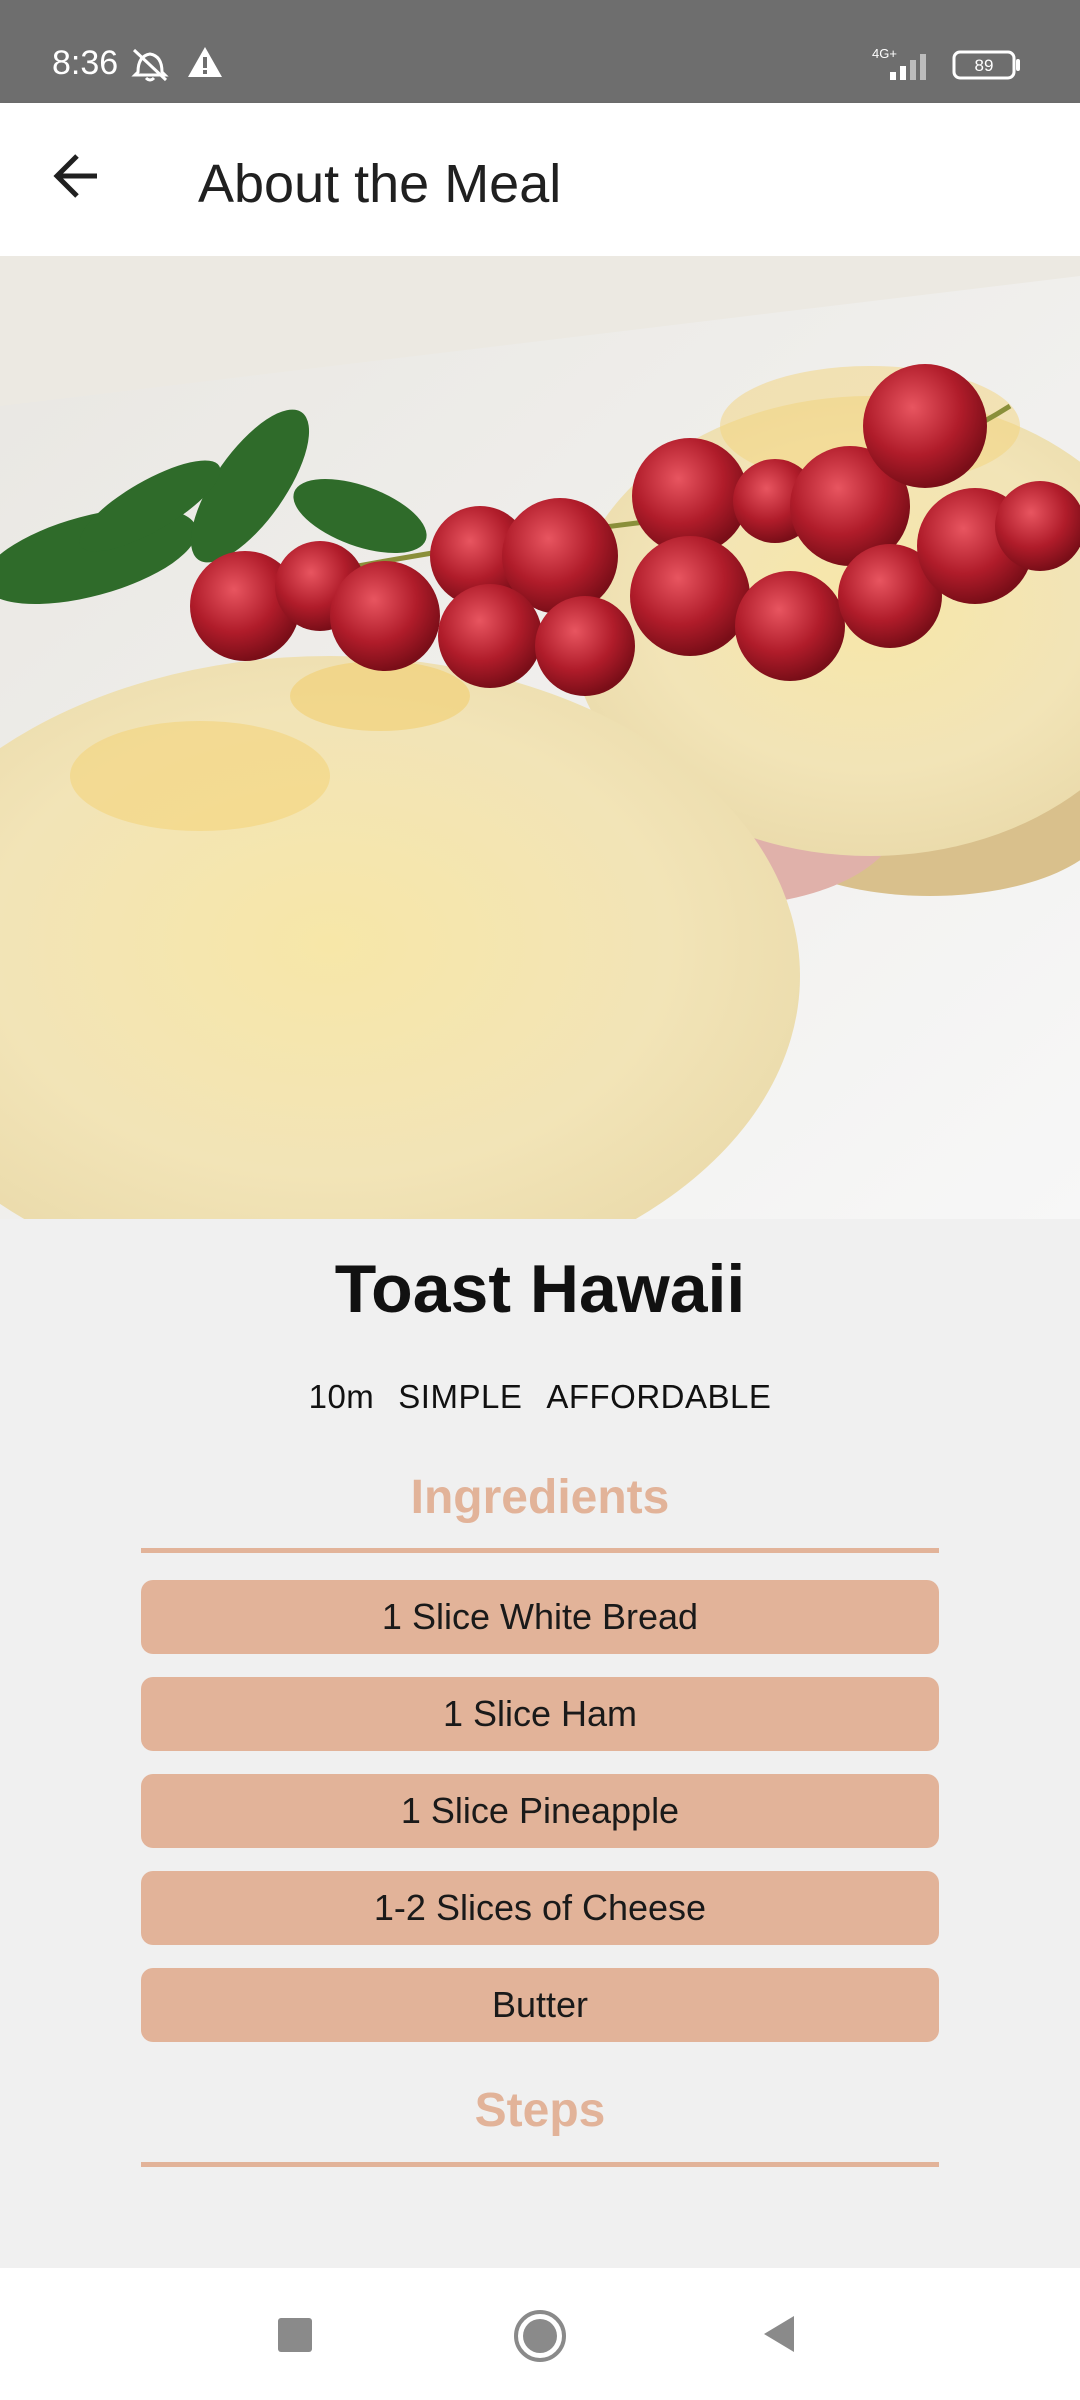 The height and width of the screenshot is (2400, 1080). I want to click on meal-duration: 10m, so click(341, 1396).